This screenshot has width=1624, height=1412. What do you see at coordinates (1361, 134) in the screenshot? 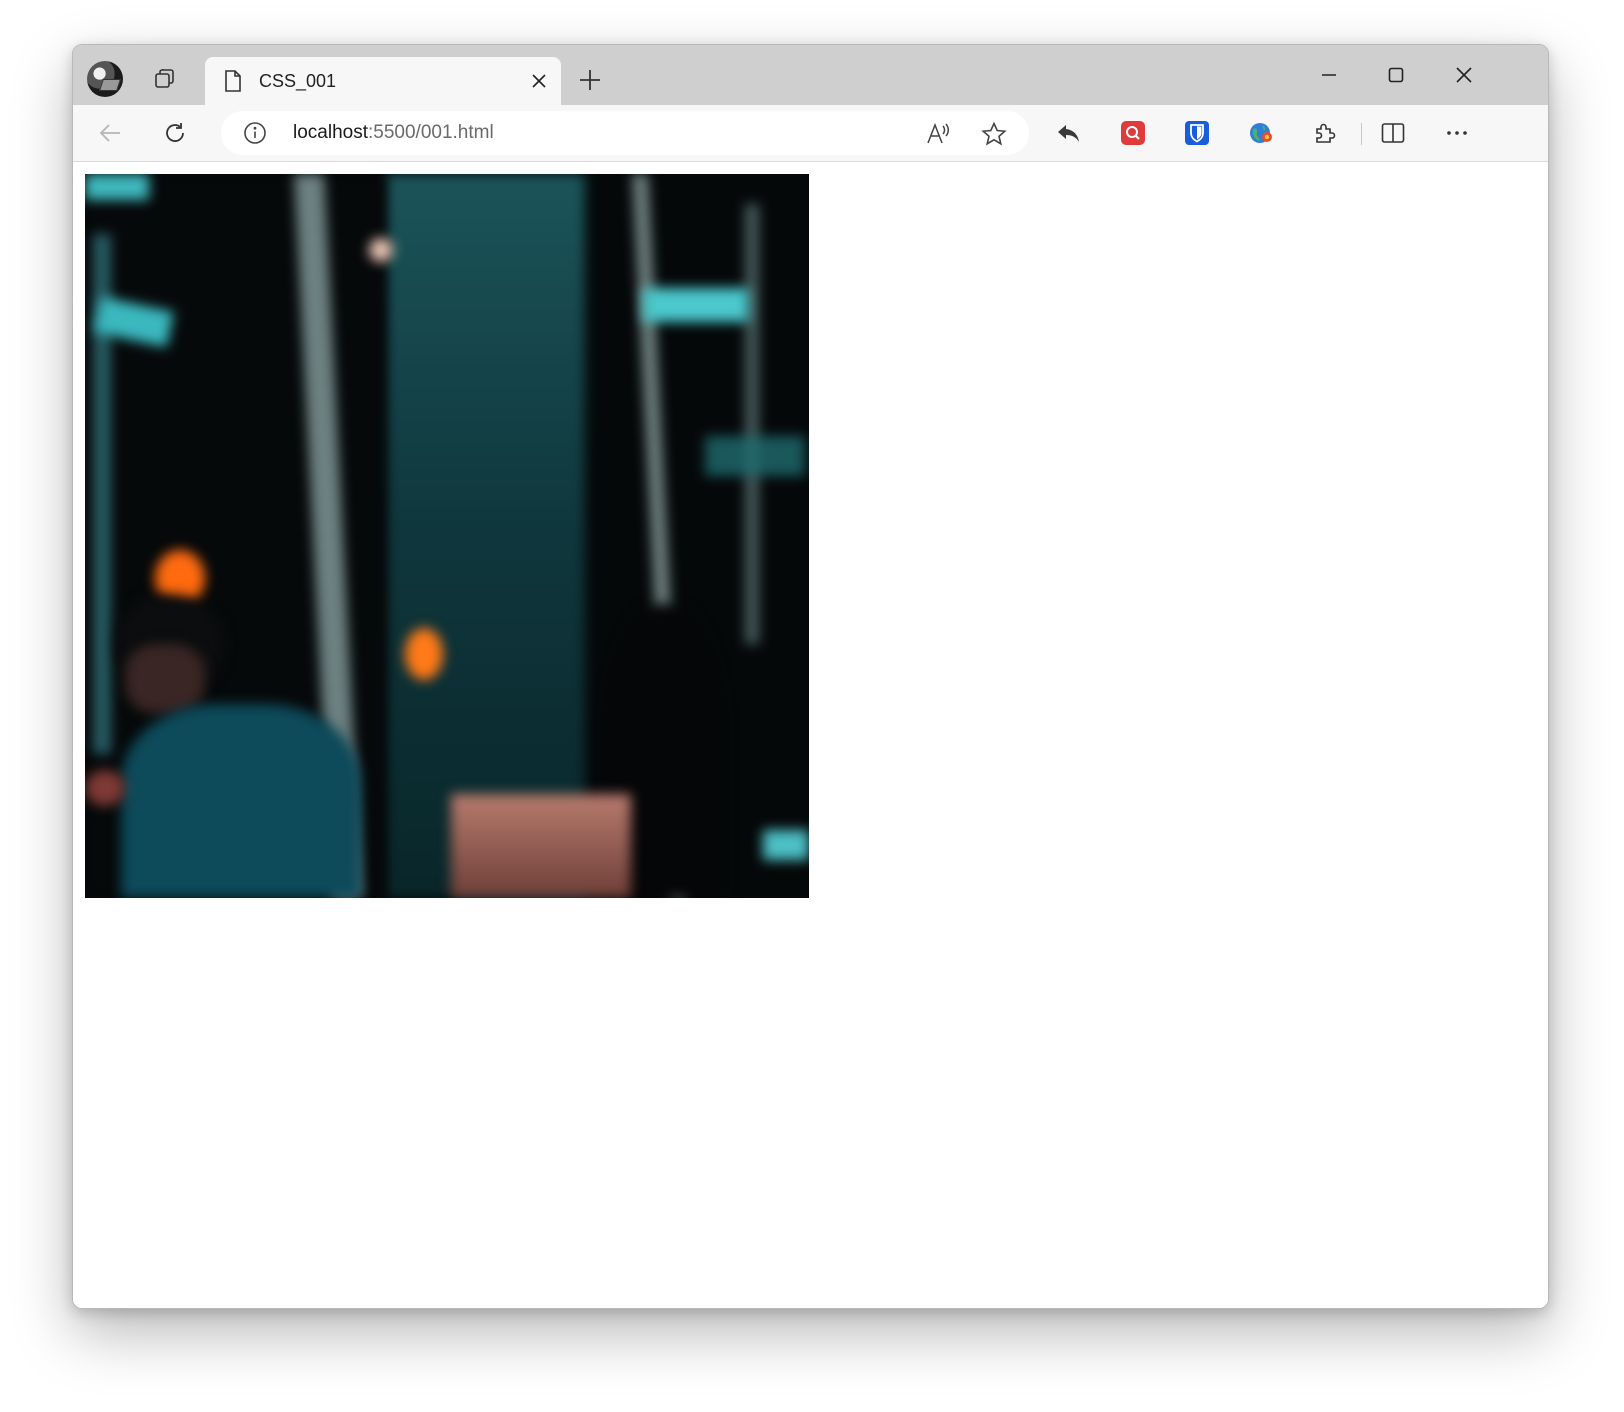
I see `toolbar-divider` at bounding box center [1361, 134].